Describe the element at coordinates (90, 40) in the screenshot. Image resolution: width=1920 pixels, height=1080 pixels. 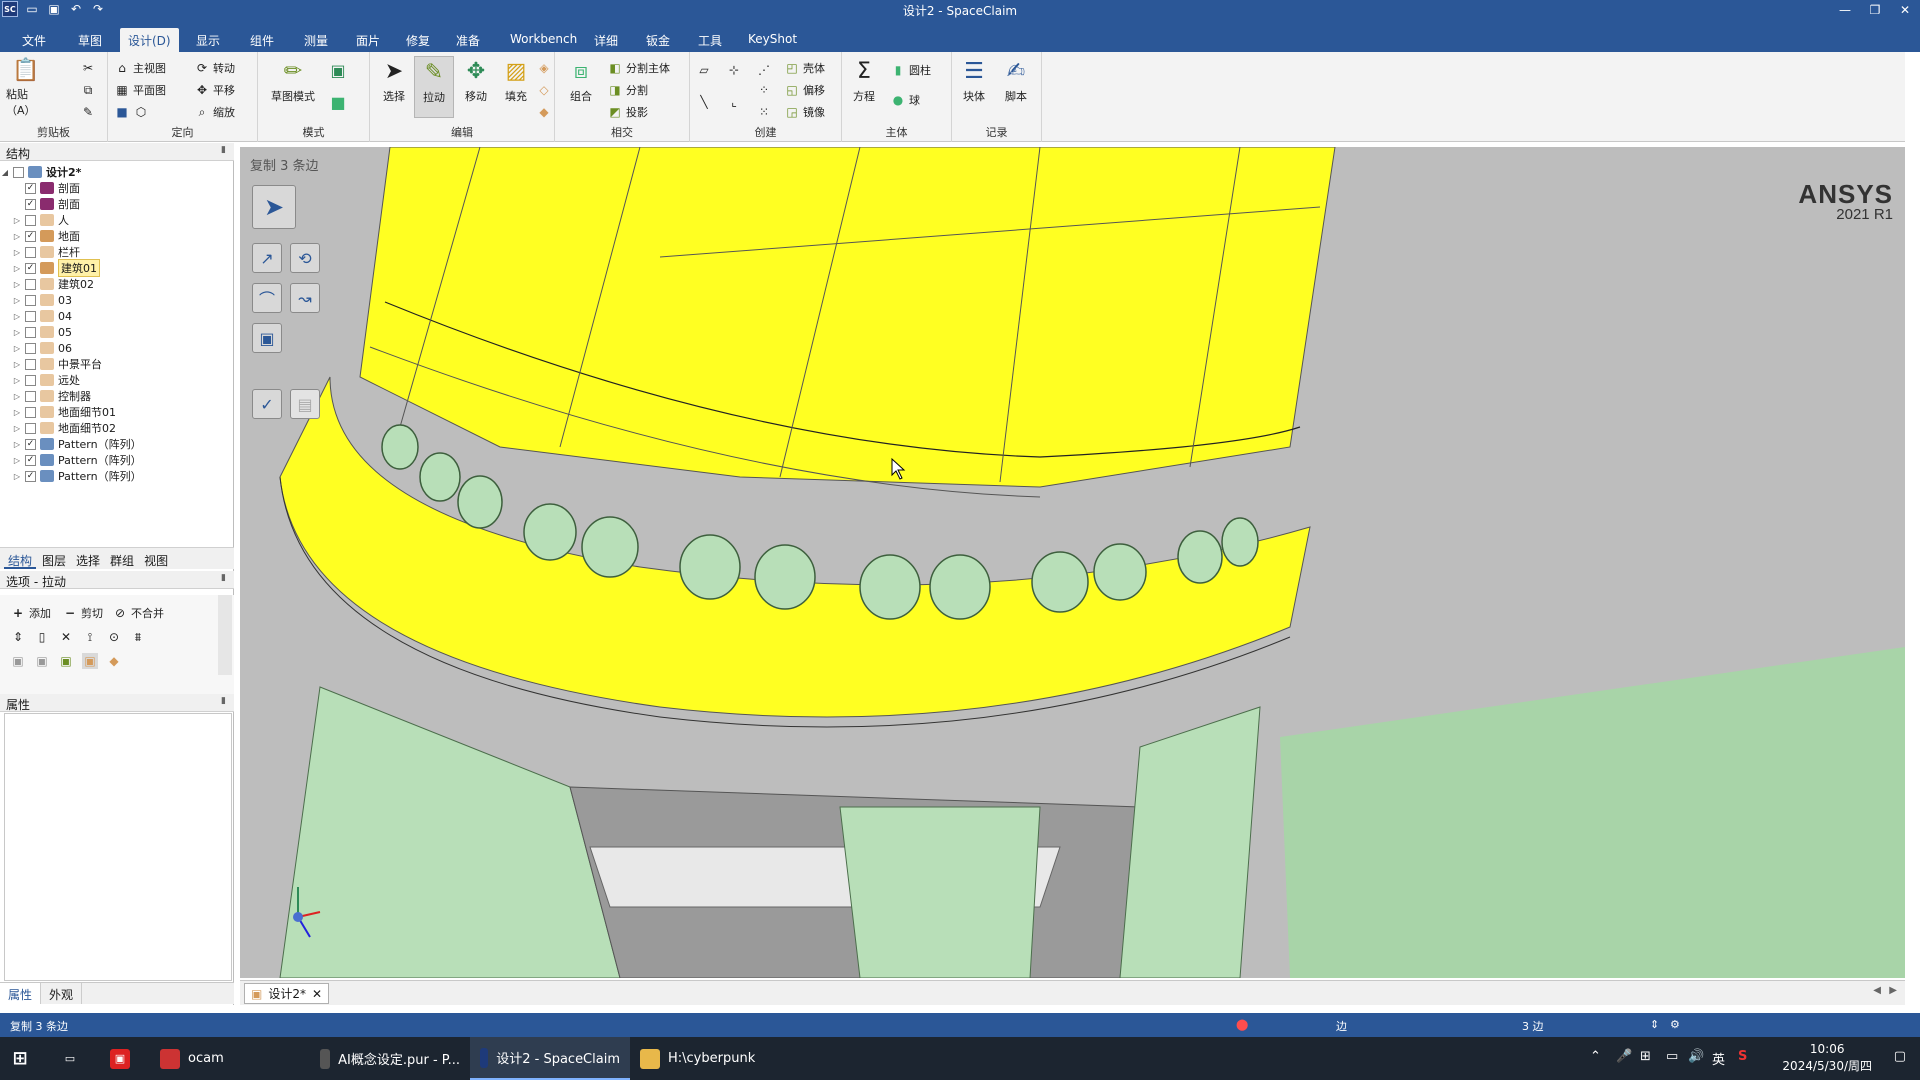
I see `menu-tab: 草图` at that location.